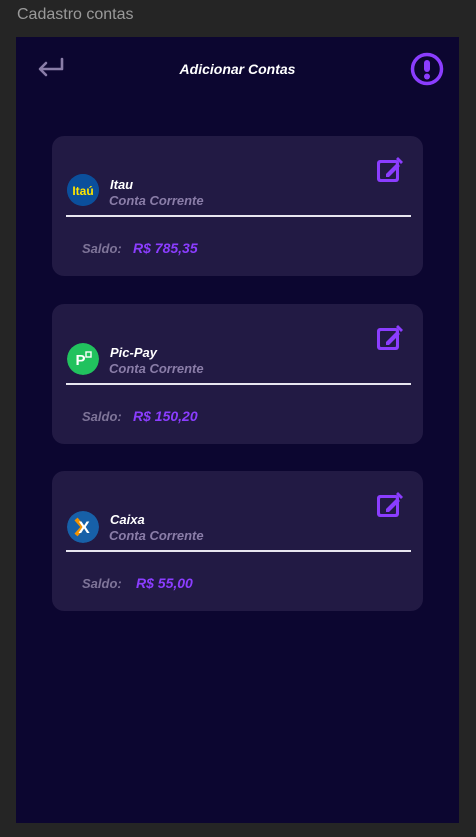 The height and width of the screenshot is (837, 476). I want to click on caixa-logo-text: X, so click(84, 527).